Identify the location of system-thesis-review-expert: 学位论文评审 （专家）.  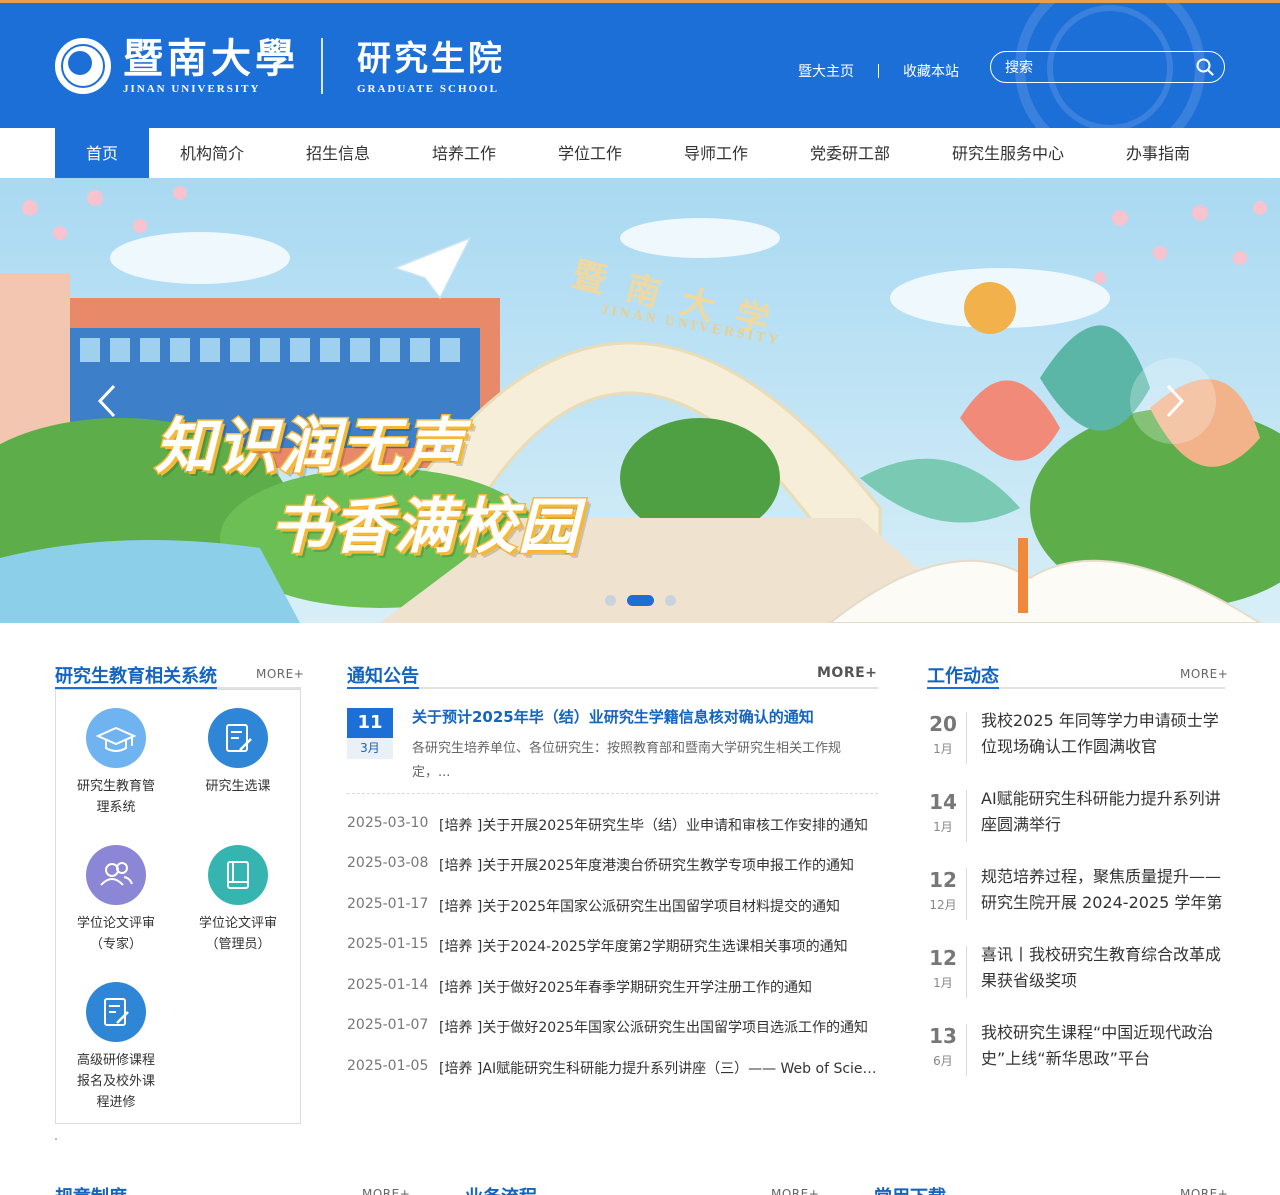
(116, 900).